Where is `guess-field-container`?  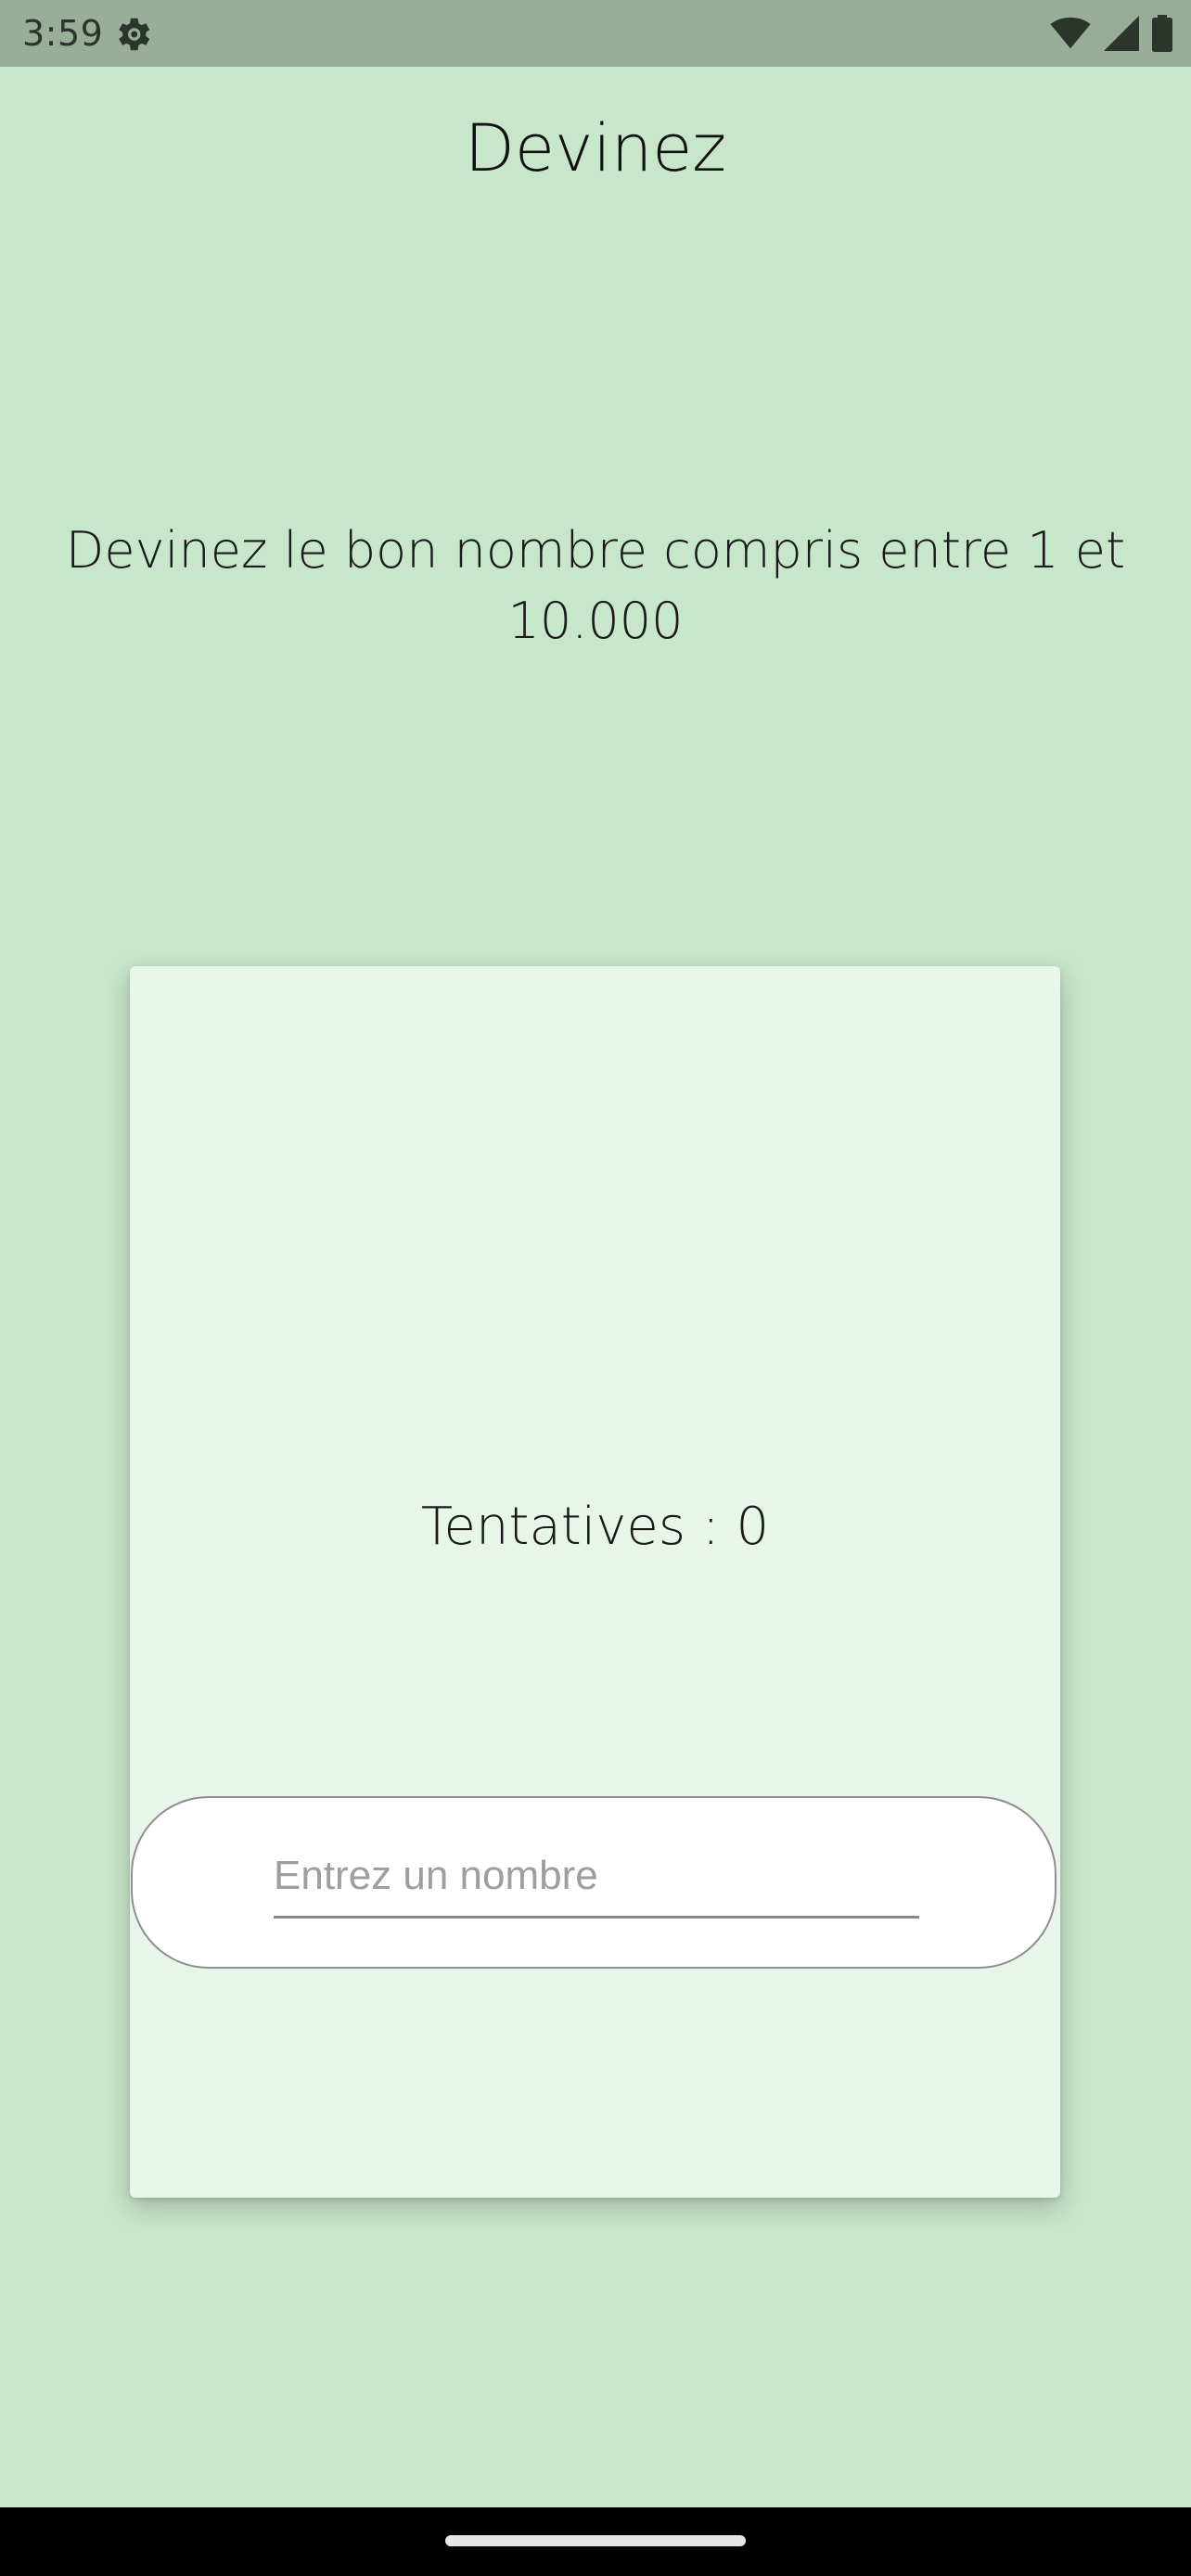 guess-field-container is located at coordinates (594, 1882).